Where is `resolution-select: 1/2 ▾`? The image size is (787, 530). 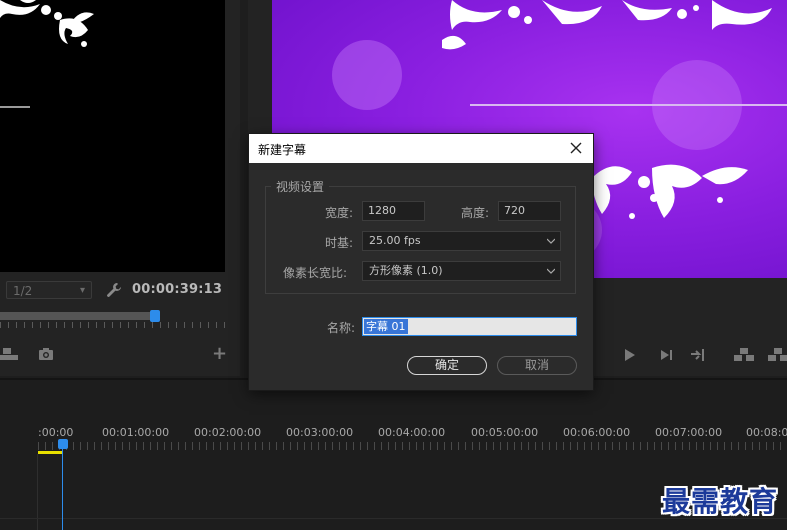
resolution-select: 1/2 ▾ is located at coordinates (49, 290).